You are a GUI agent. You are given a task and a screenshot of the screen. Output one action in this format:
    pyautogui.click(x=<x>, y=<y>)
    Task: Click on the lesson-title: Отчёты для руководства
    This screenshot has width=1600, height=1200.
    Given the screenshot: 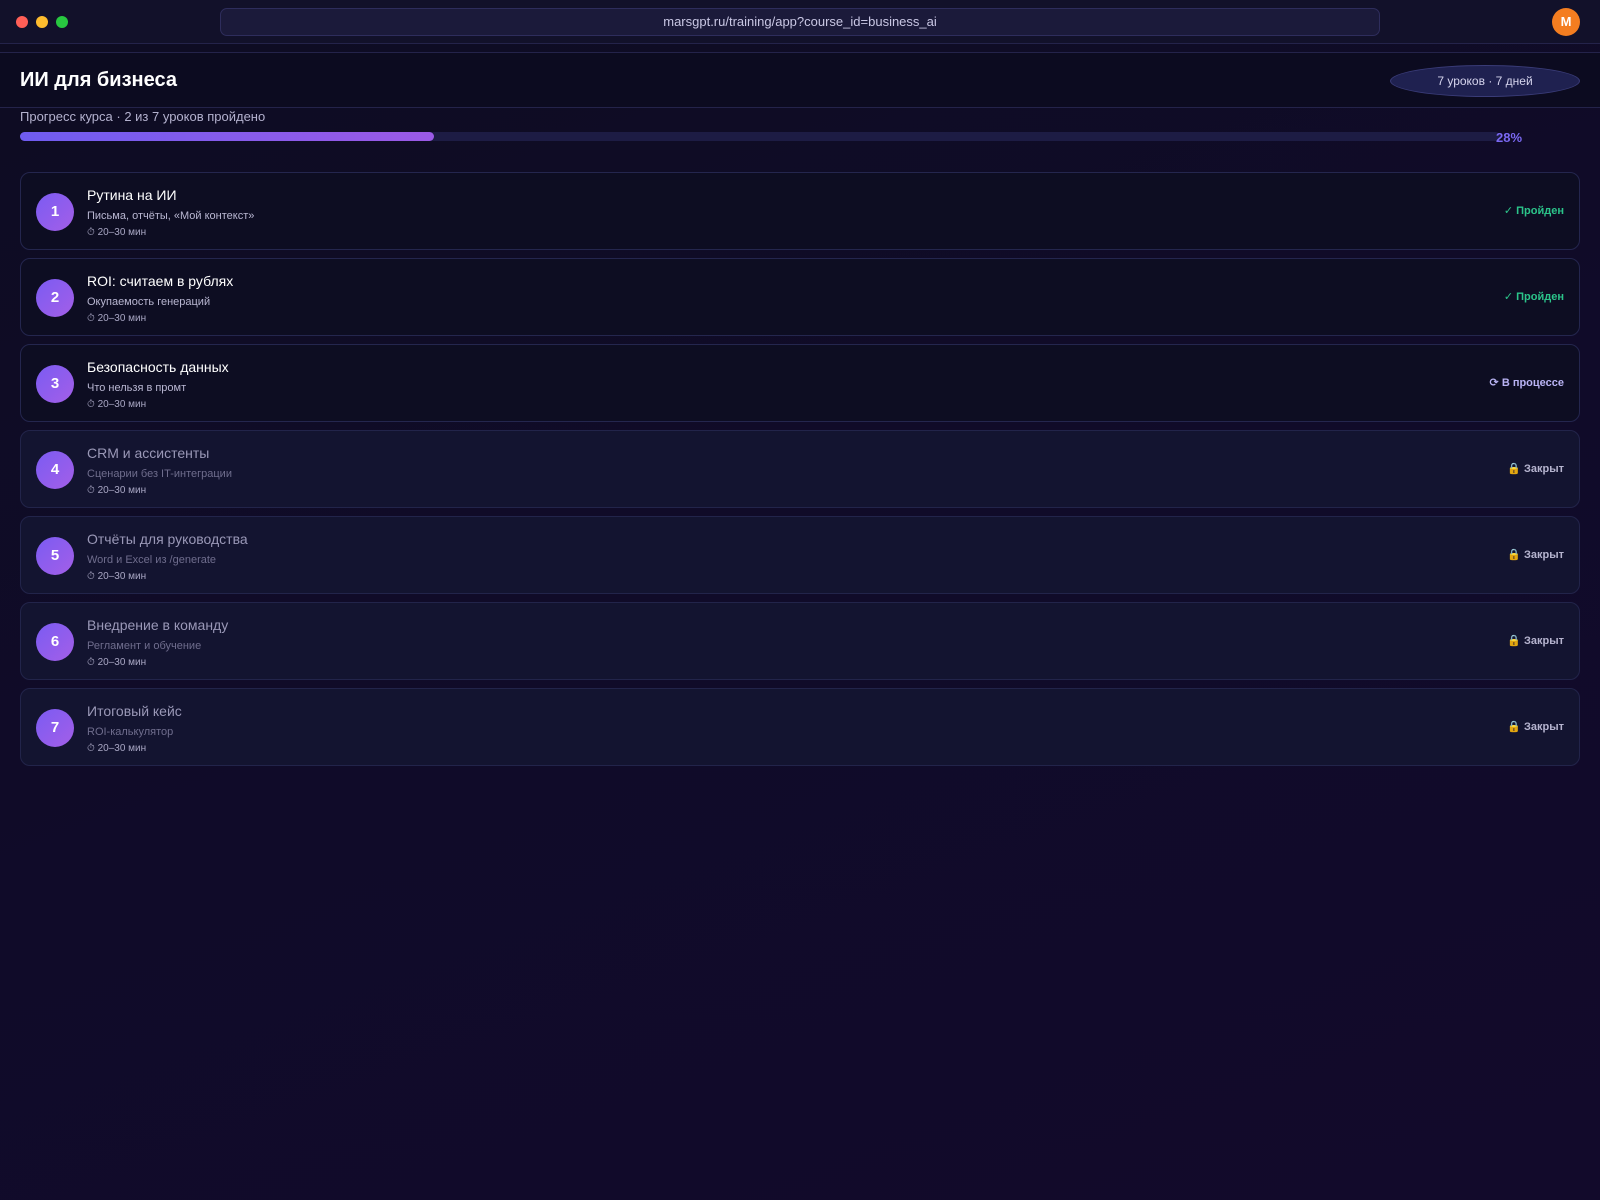 What is the action you would take?
    pyautogui.click(x=167, y=539)
    